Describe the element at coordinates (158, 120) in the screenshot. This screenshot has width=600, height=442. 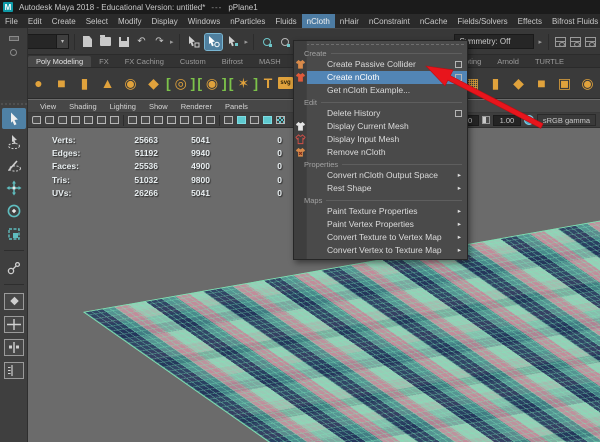
I see `resolution-gate-icon` at that location.